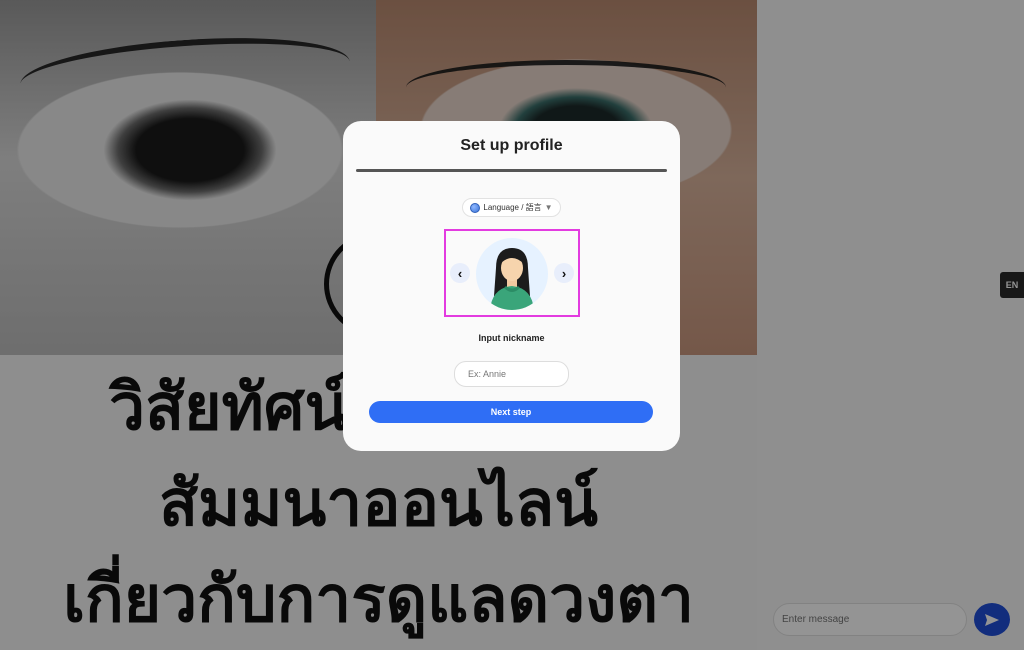 This screenshot has width=1024, height=650. I want to click on avatar-next-button: ›, so click(564, 273).